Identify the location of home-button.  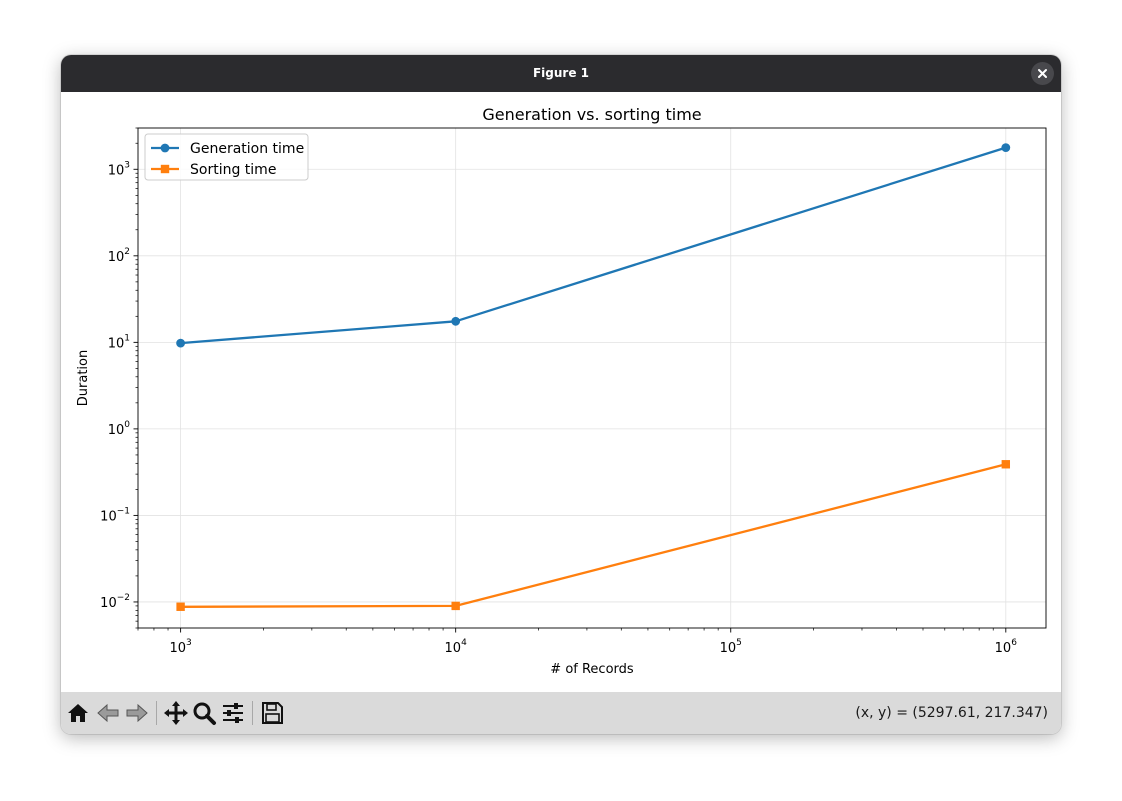
(78, 713).